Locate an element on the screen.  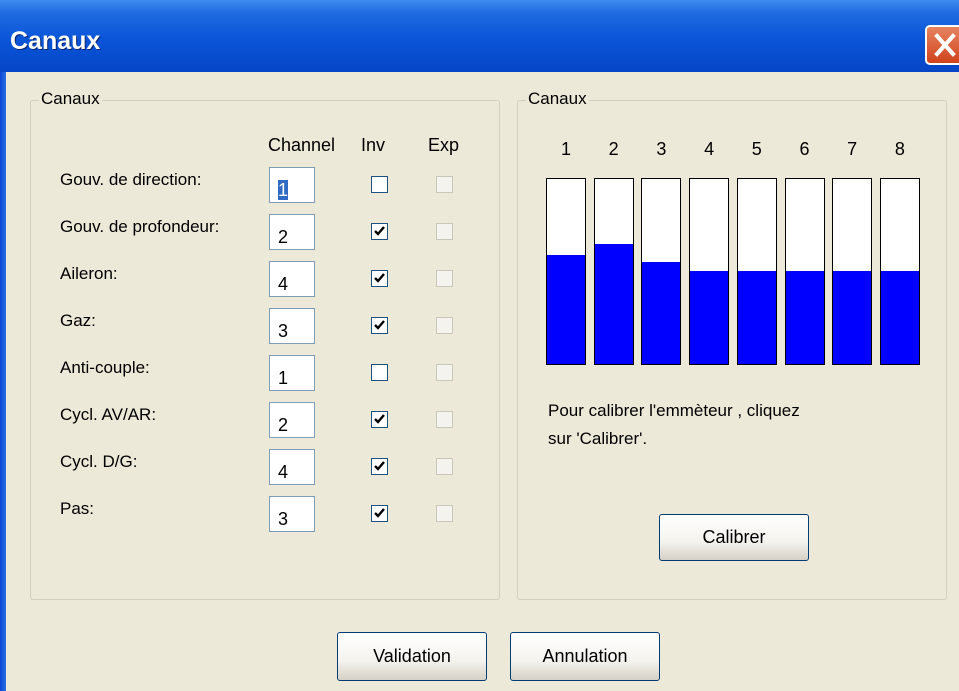
channel-number-label: 5 is located at coordinates (756, 149).